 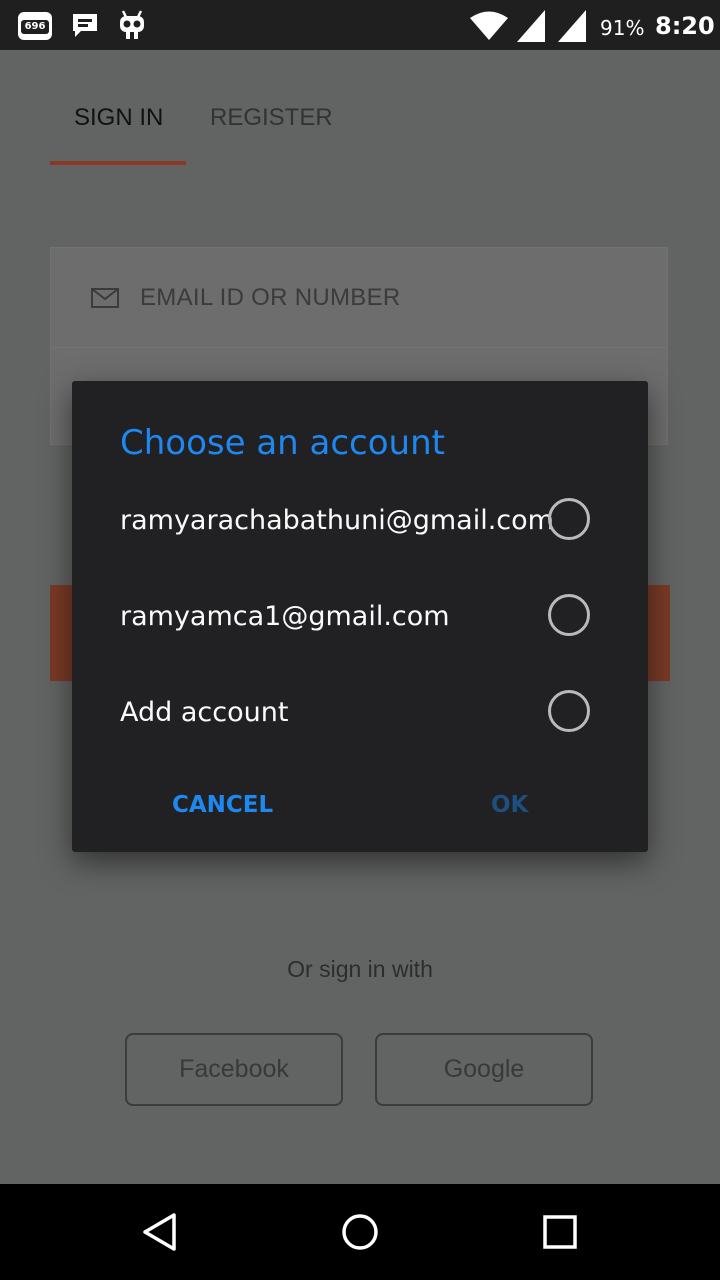 I want to click on wifi-icon, so click(x=489, y=25).